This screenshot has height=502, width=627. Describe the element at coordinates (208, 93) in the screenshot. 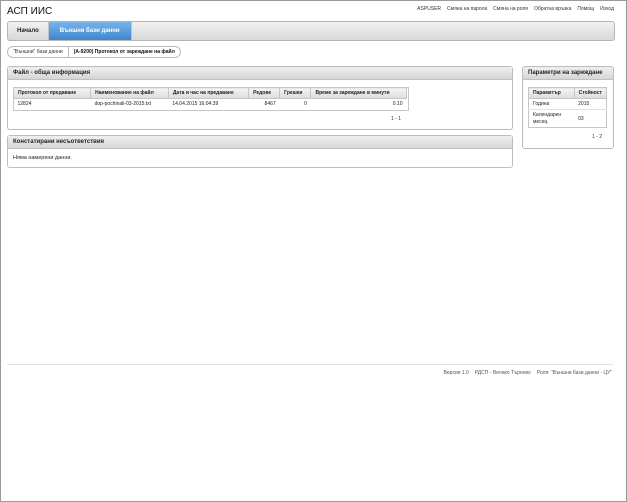

I see `col-datetime: Дата и час на предаване` at that location.